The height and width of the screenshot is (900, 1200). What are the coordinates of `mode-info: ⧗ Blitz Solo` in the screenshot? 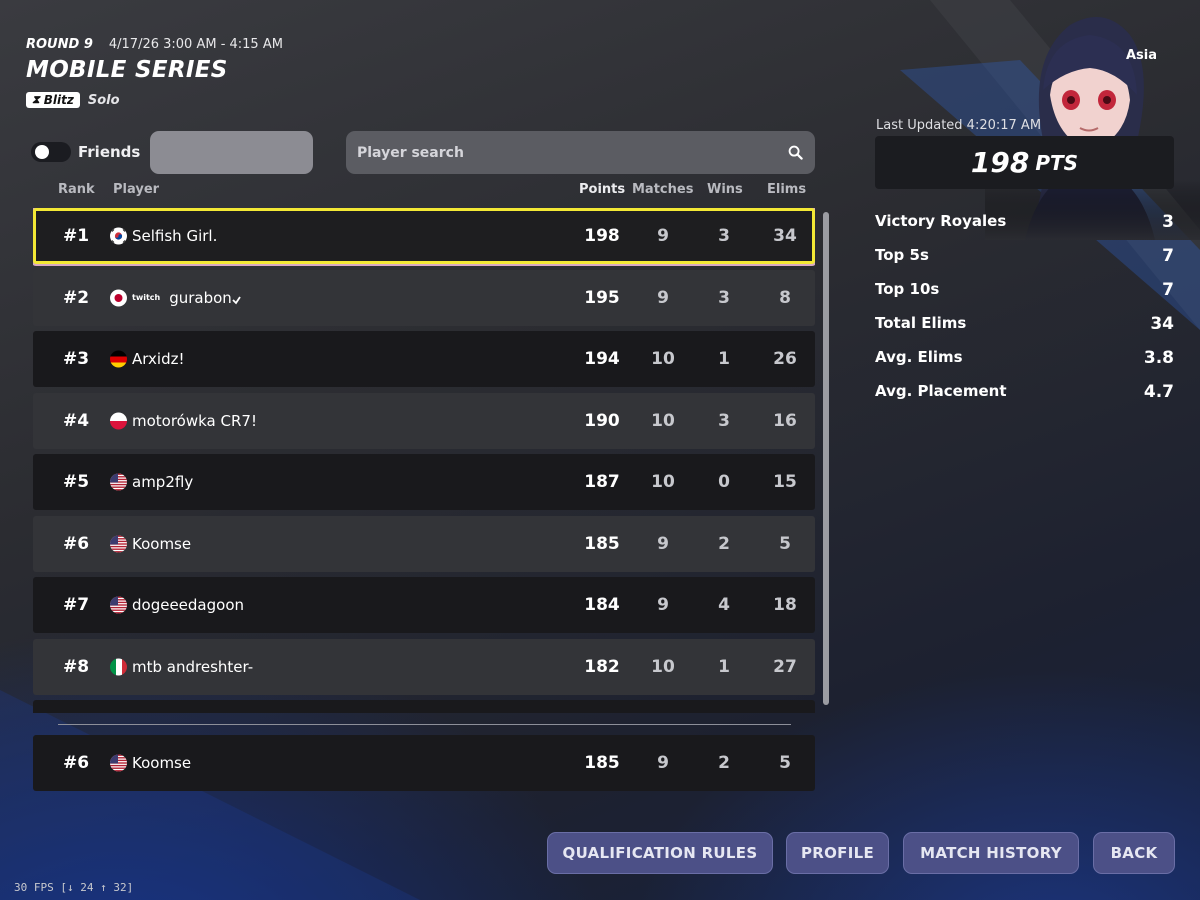 It's located at (73, 100).